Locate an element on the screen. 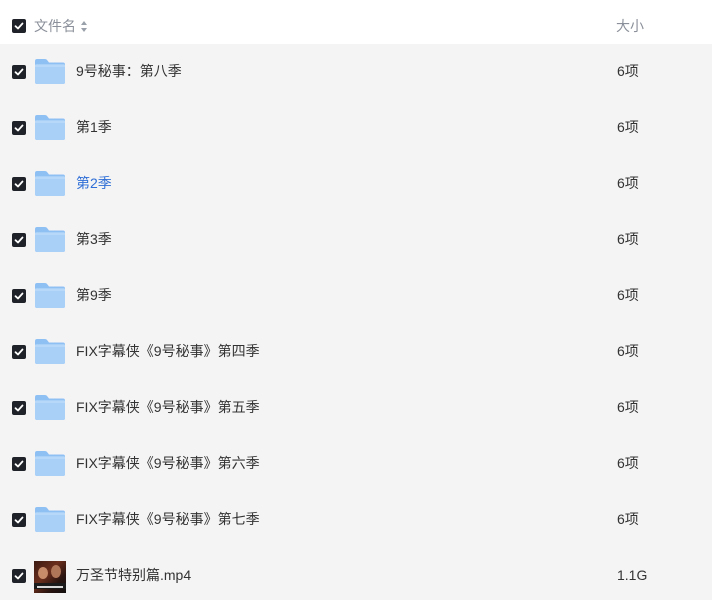 The height and width of the screenshot is (608, 712). file-name-link: 第9季 is located at coordinates (94, 295).